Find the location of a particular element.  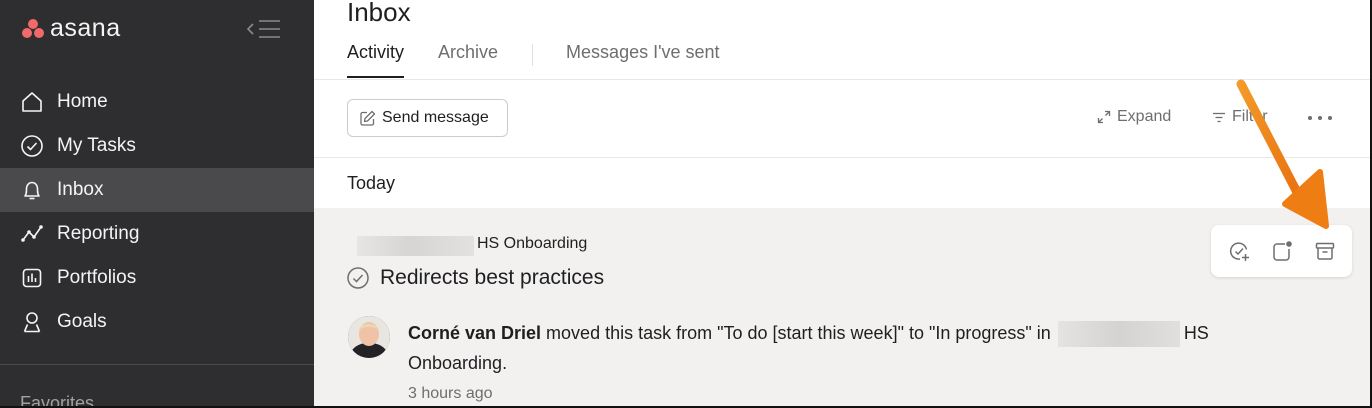

sidebar-item-reporting: Reporting is located at coordinates (157, 234).